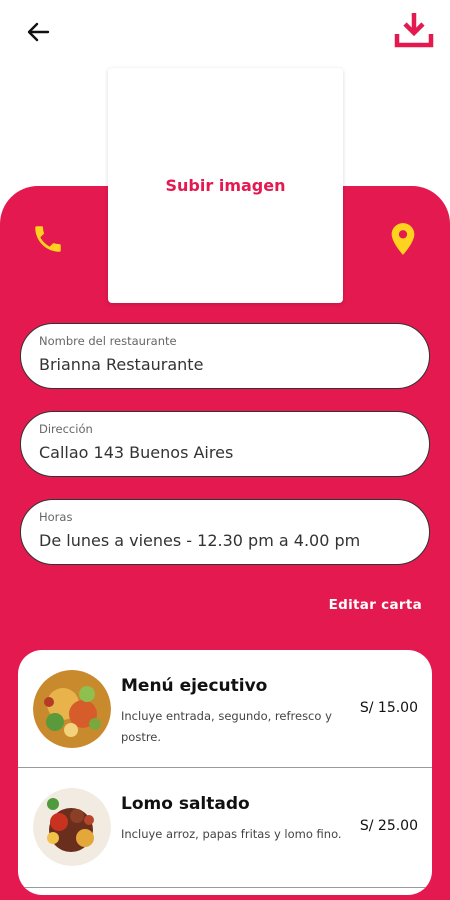  I want to click on phone-button, so click(48, 239).